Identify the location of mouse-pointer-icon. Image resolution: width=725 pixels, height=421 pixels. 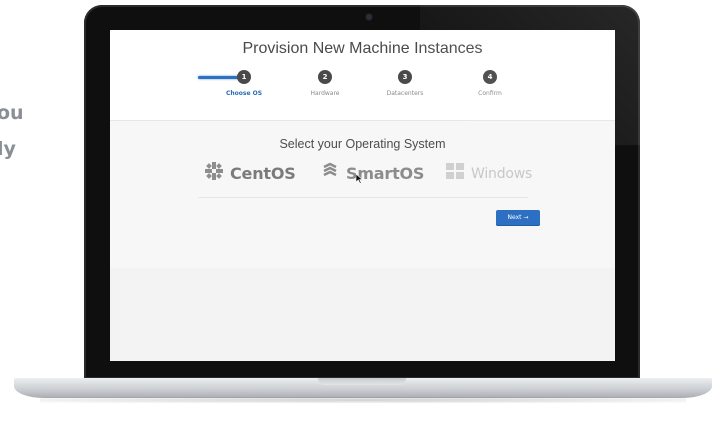
(359, 177).